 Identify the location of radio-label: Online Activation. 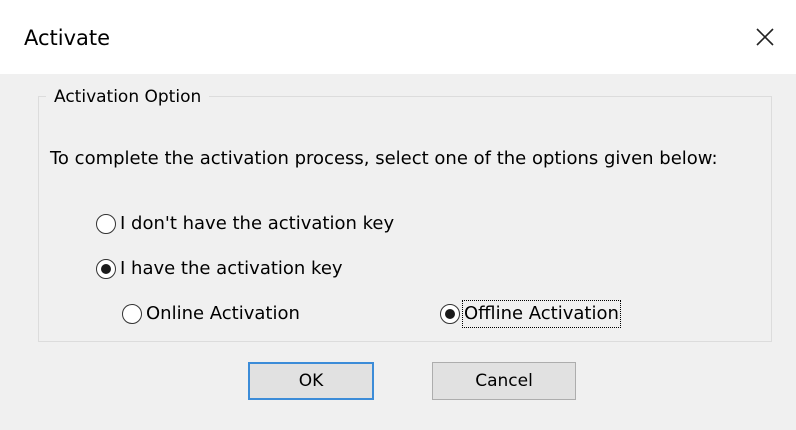
(223, 313).